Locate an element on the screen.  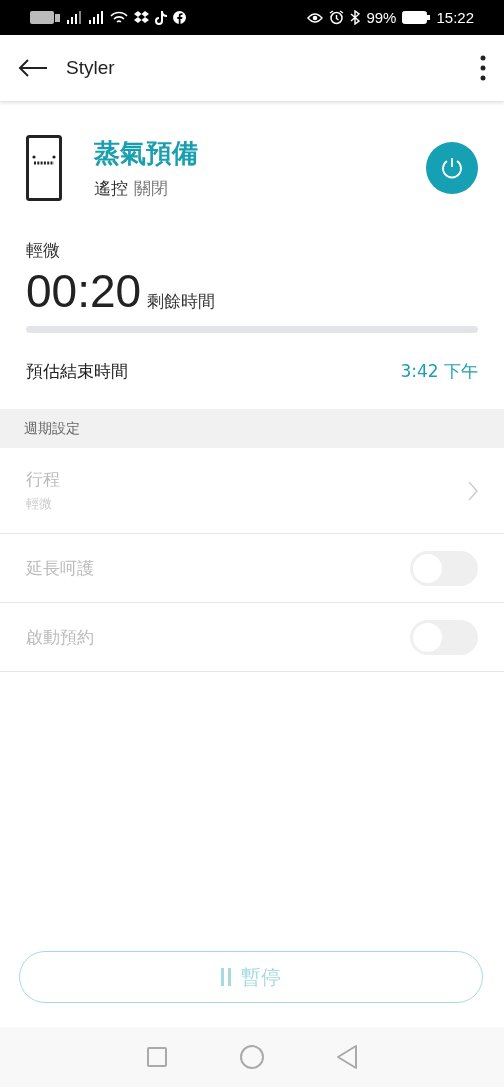
back-button is located at coordinates (33, 68).